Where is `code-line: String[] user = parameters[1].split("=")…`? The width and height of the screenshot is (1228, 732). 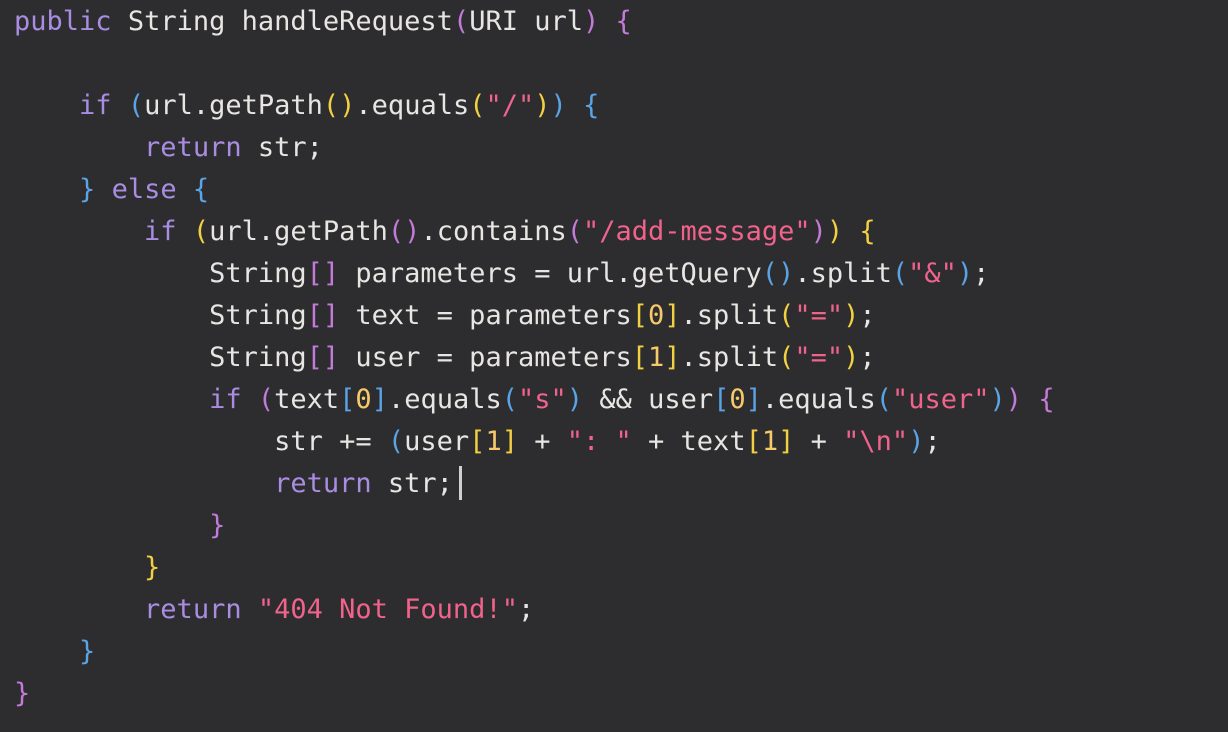 code-line: String[] user = parameters[1].split("=")… is located at coordinates (621, 358).